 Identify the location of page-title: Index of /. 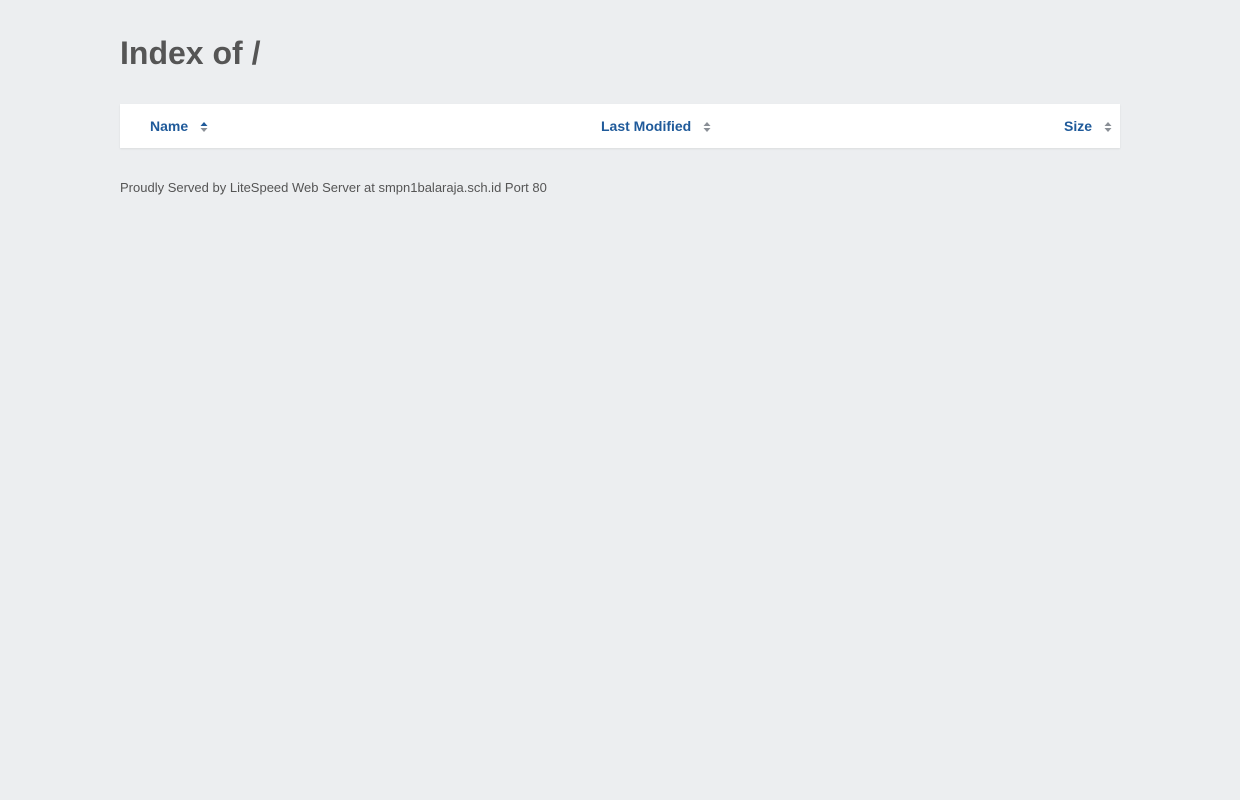
(190, 53).